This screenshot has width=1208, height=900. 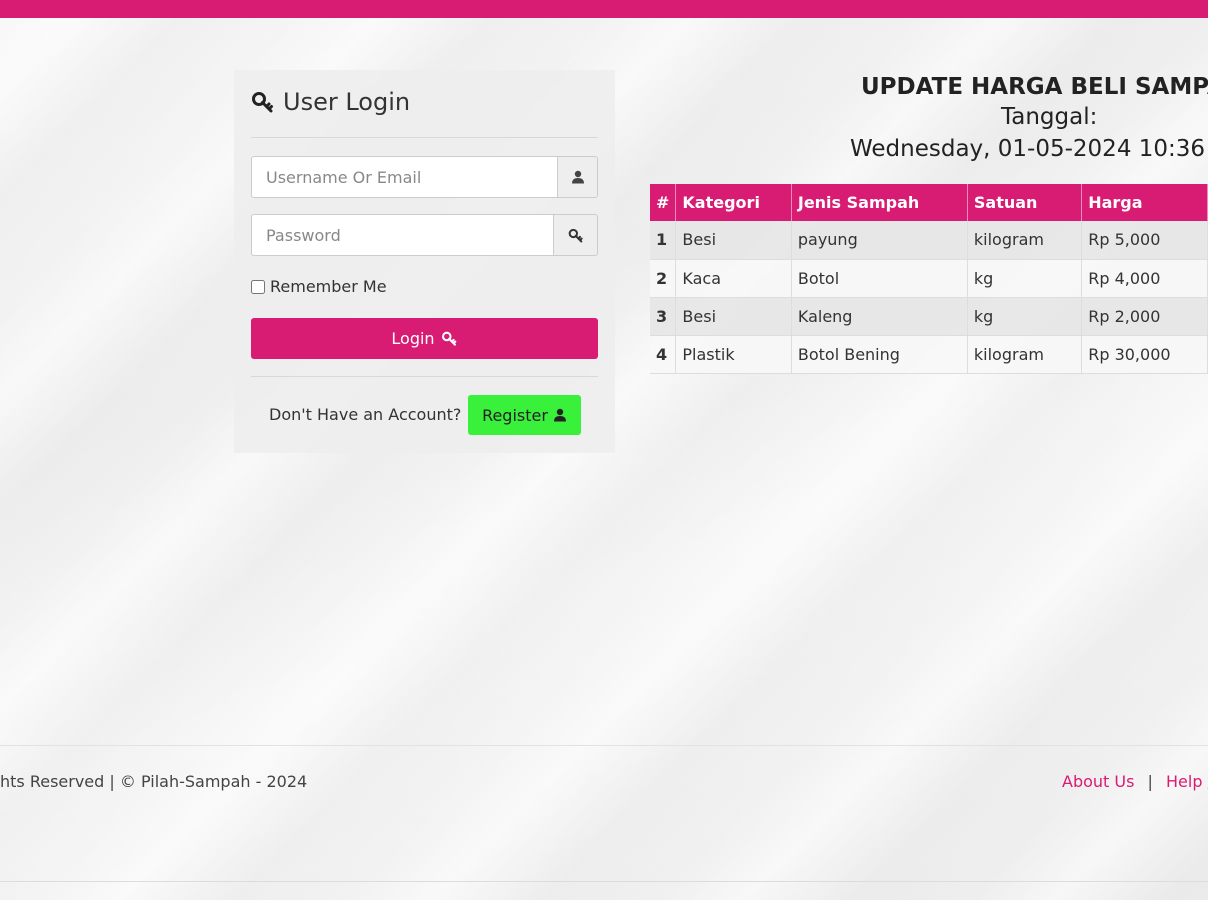 What do you see at coordinates (879, 278) in the screenshot?
I see `row-jenis: Botol` at bounding box center [879, 278].